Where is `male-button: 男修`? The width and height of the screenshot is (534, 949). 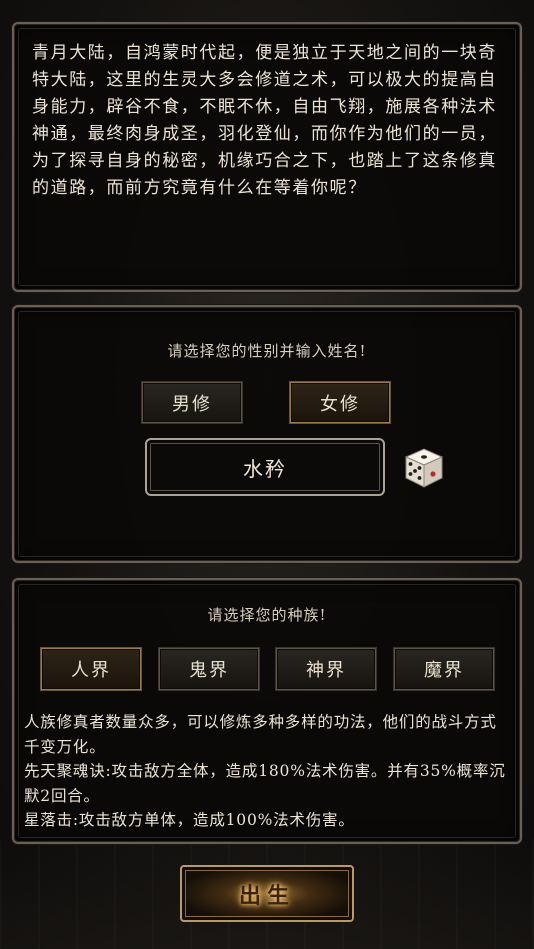
male-button: 男修 is located at coordinates (192, 402).